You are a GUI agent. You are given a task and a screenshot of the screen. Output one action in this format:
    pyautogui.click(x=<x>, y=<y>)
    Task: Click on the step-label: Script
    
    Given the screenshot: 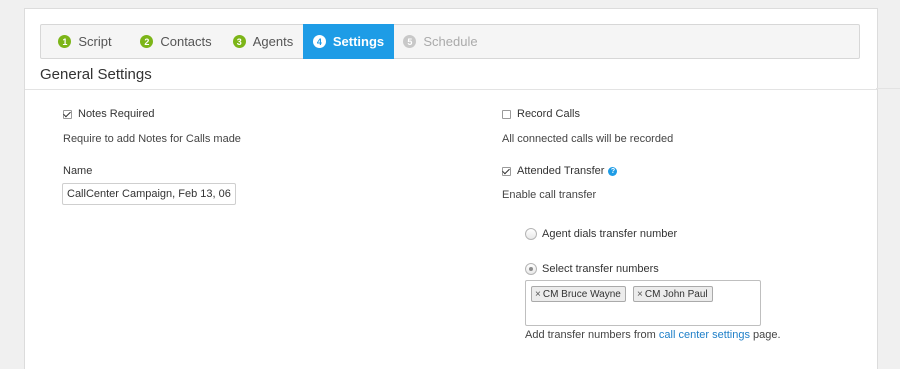 What is the action you would take?
    pyautogui.click(x=95, y=41)
    